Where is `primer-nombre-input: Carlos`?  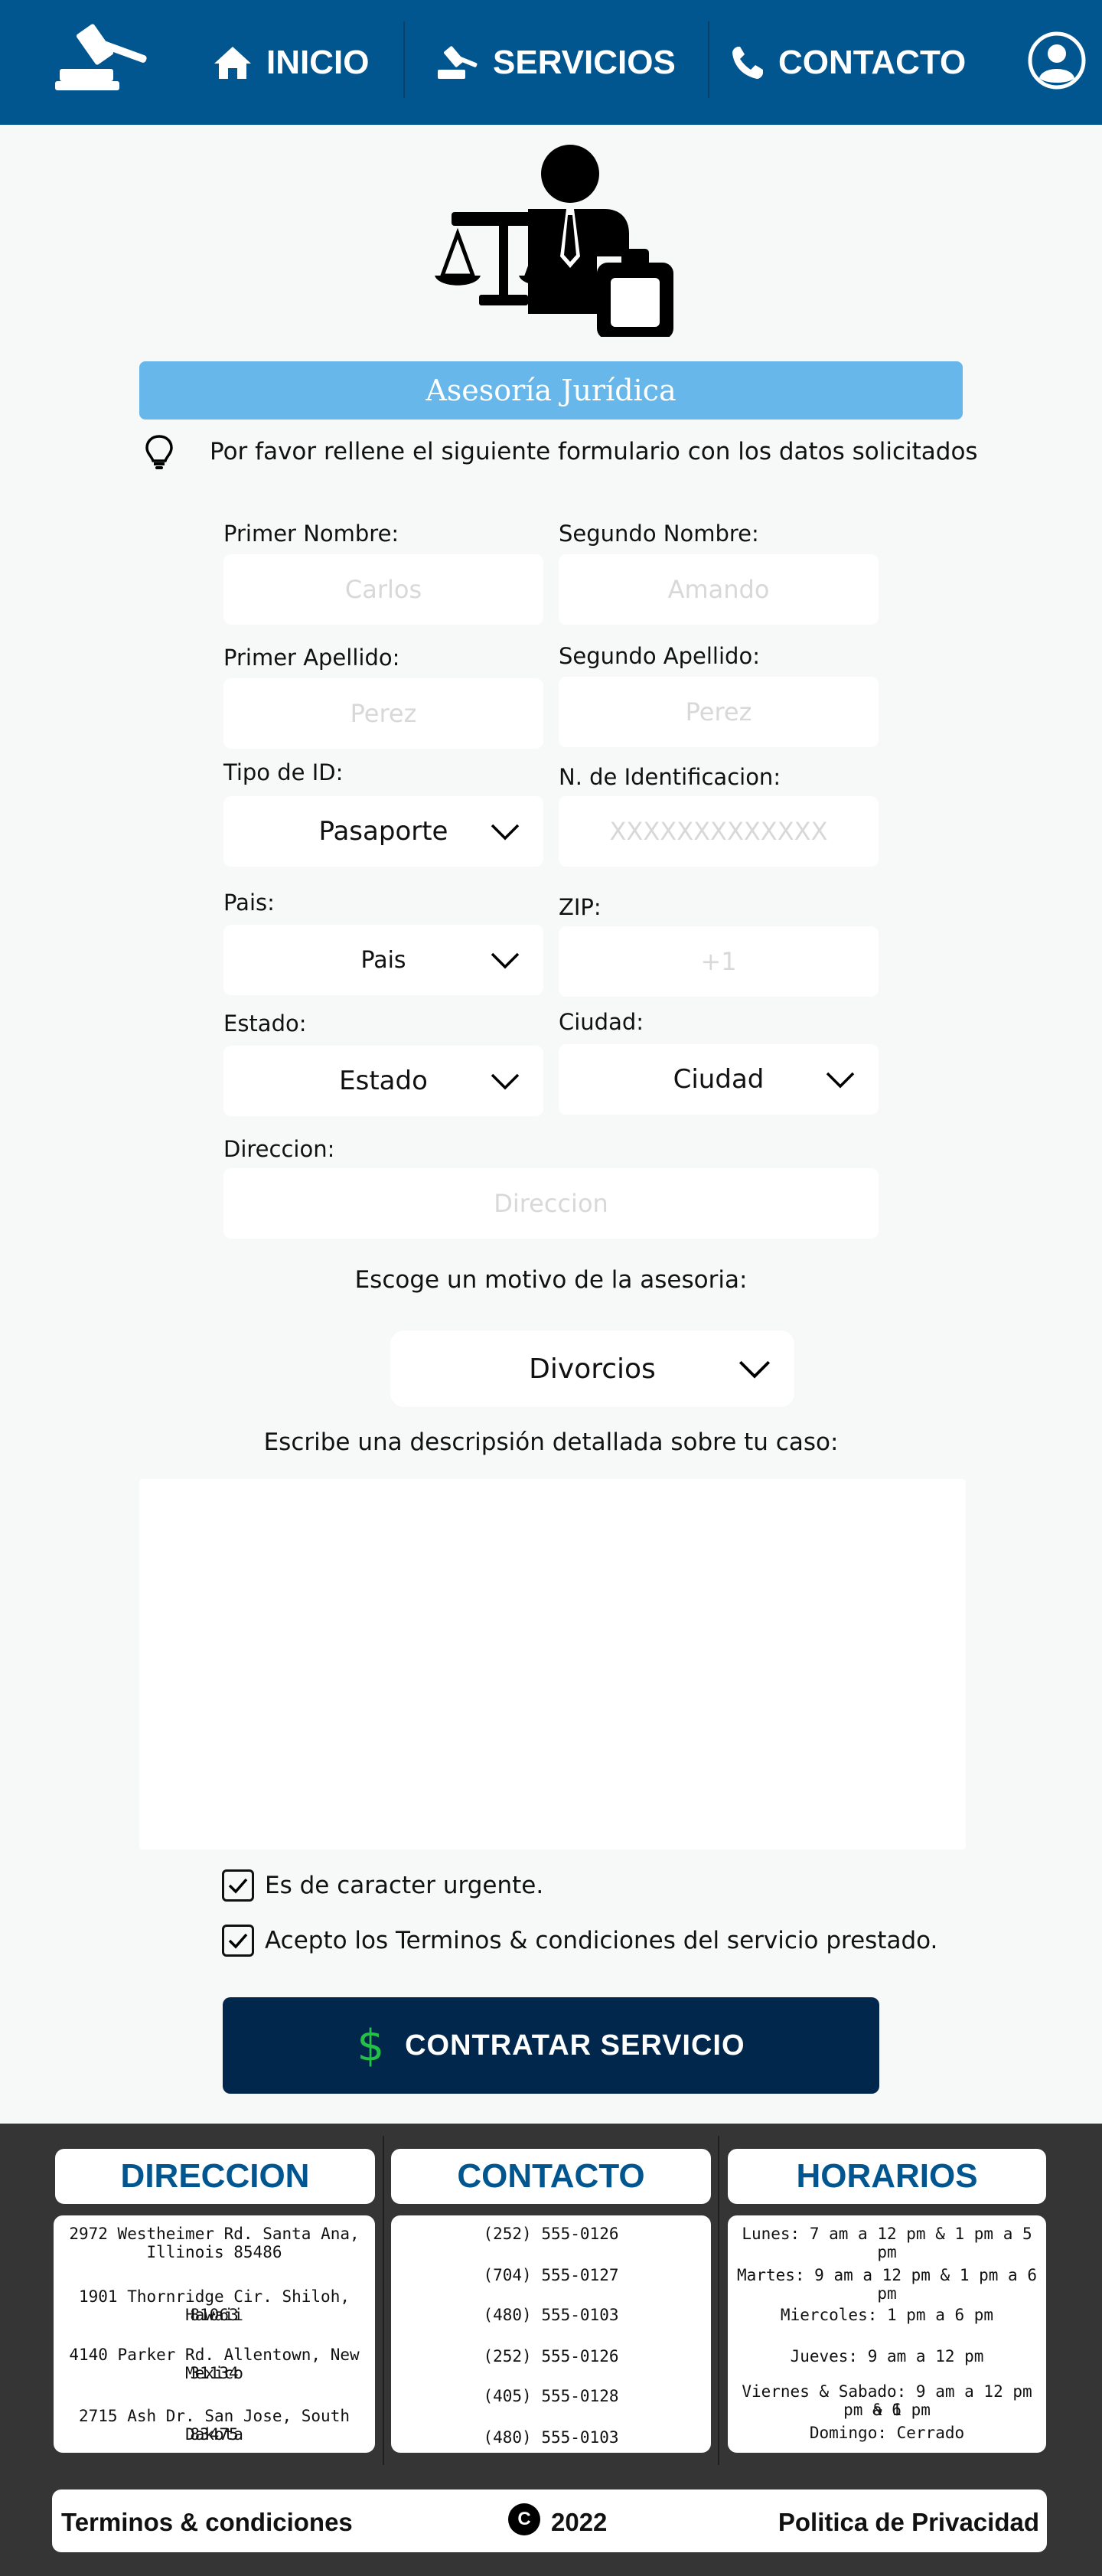 primer-nombre-input: Carlos is located at coordinates (383, 589).